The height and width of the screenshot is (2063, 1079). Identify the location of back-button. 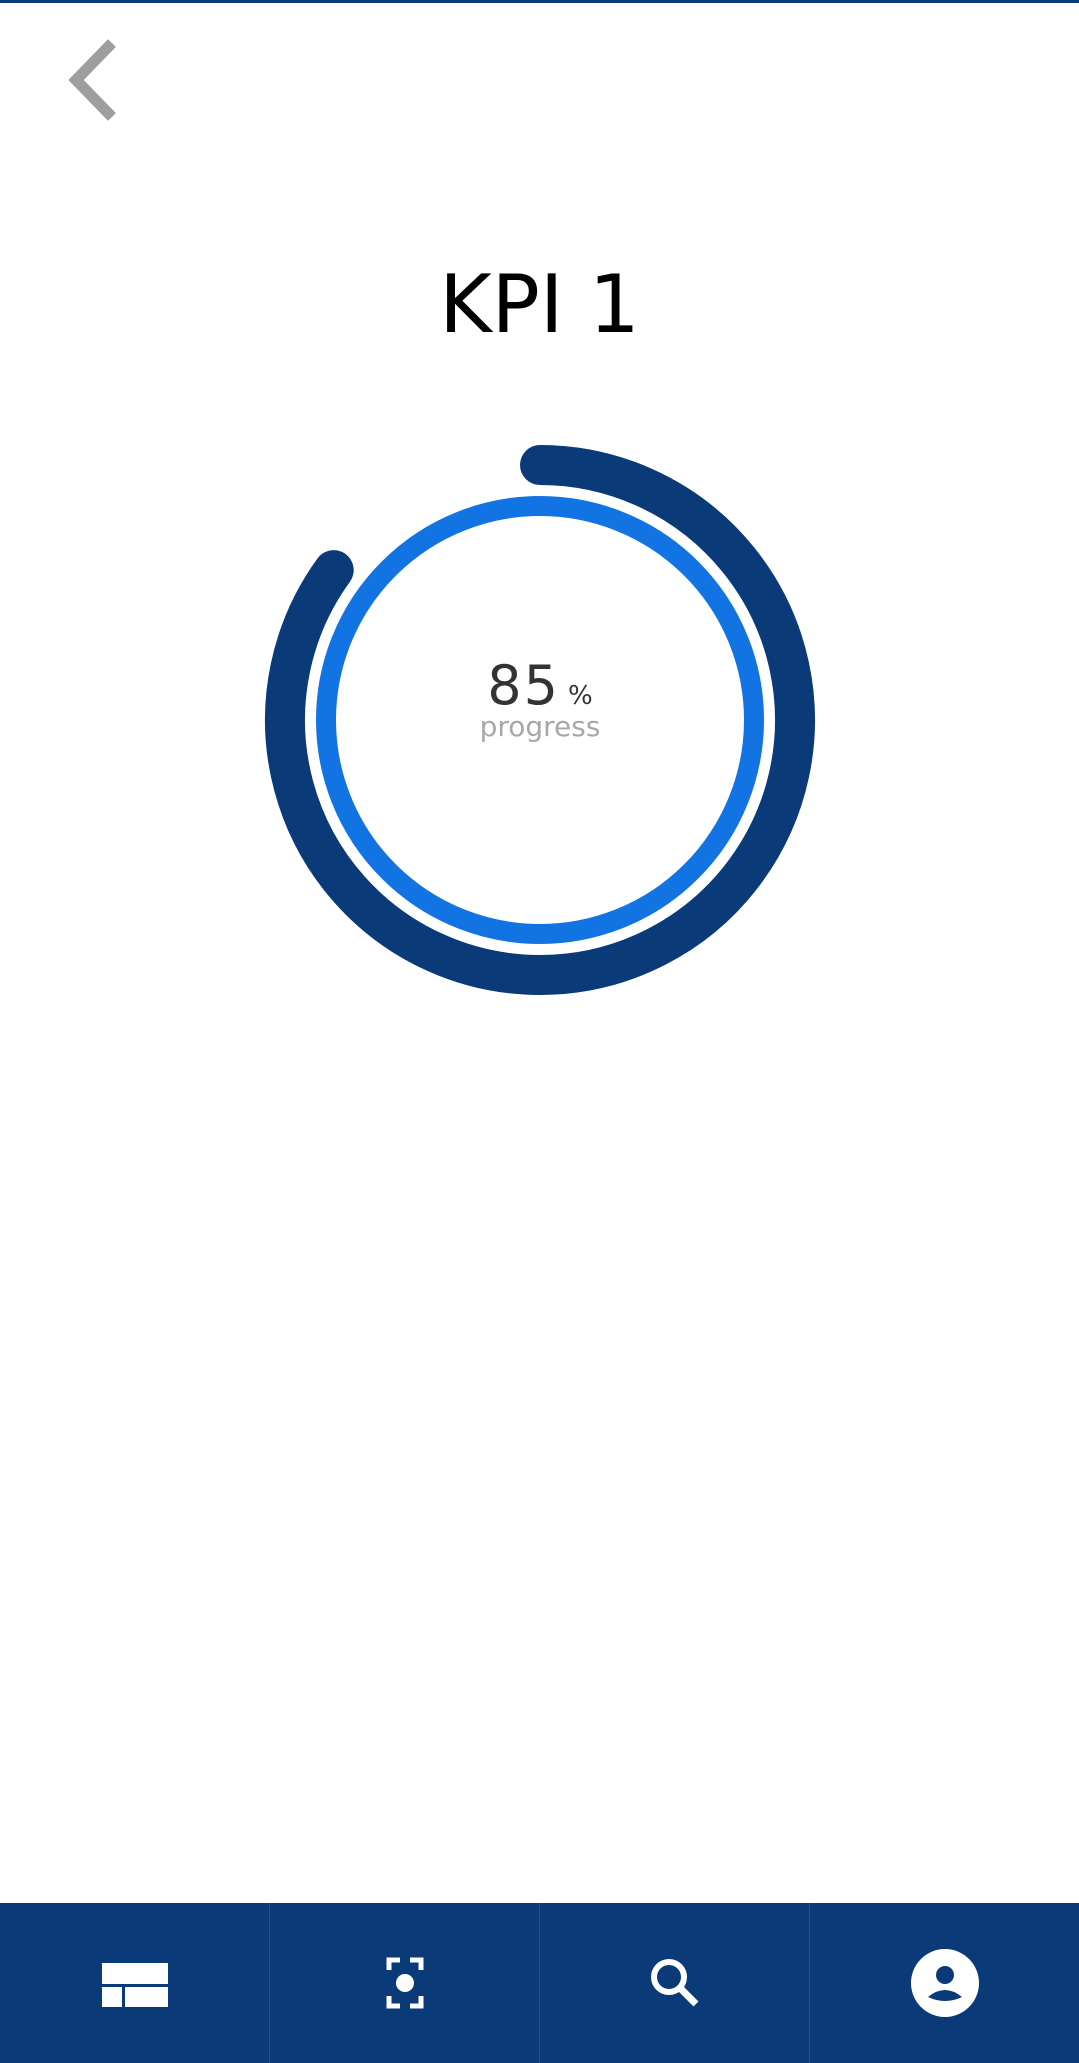
(92, 80).